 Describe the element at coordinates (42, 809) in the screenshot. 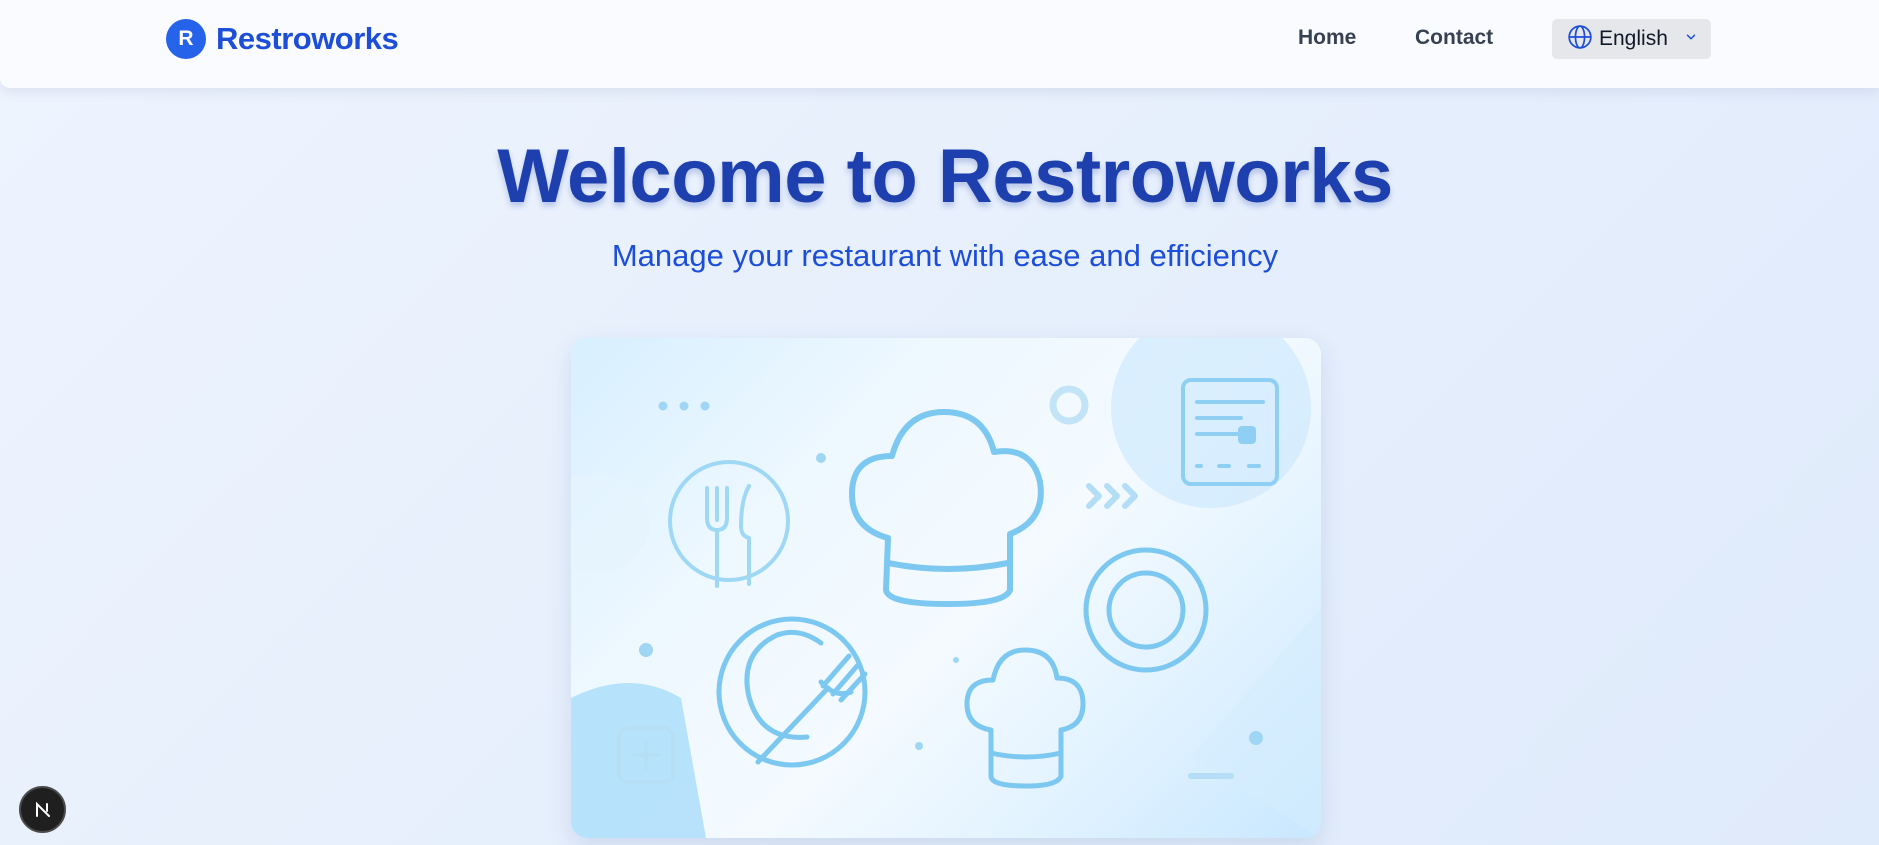

I see `devtools-badge: N` at that location.